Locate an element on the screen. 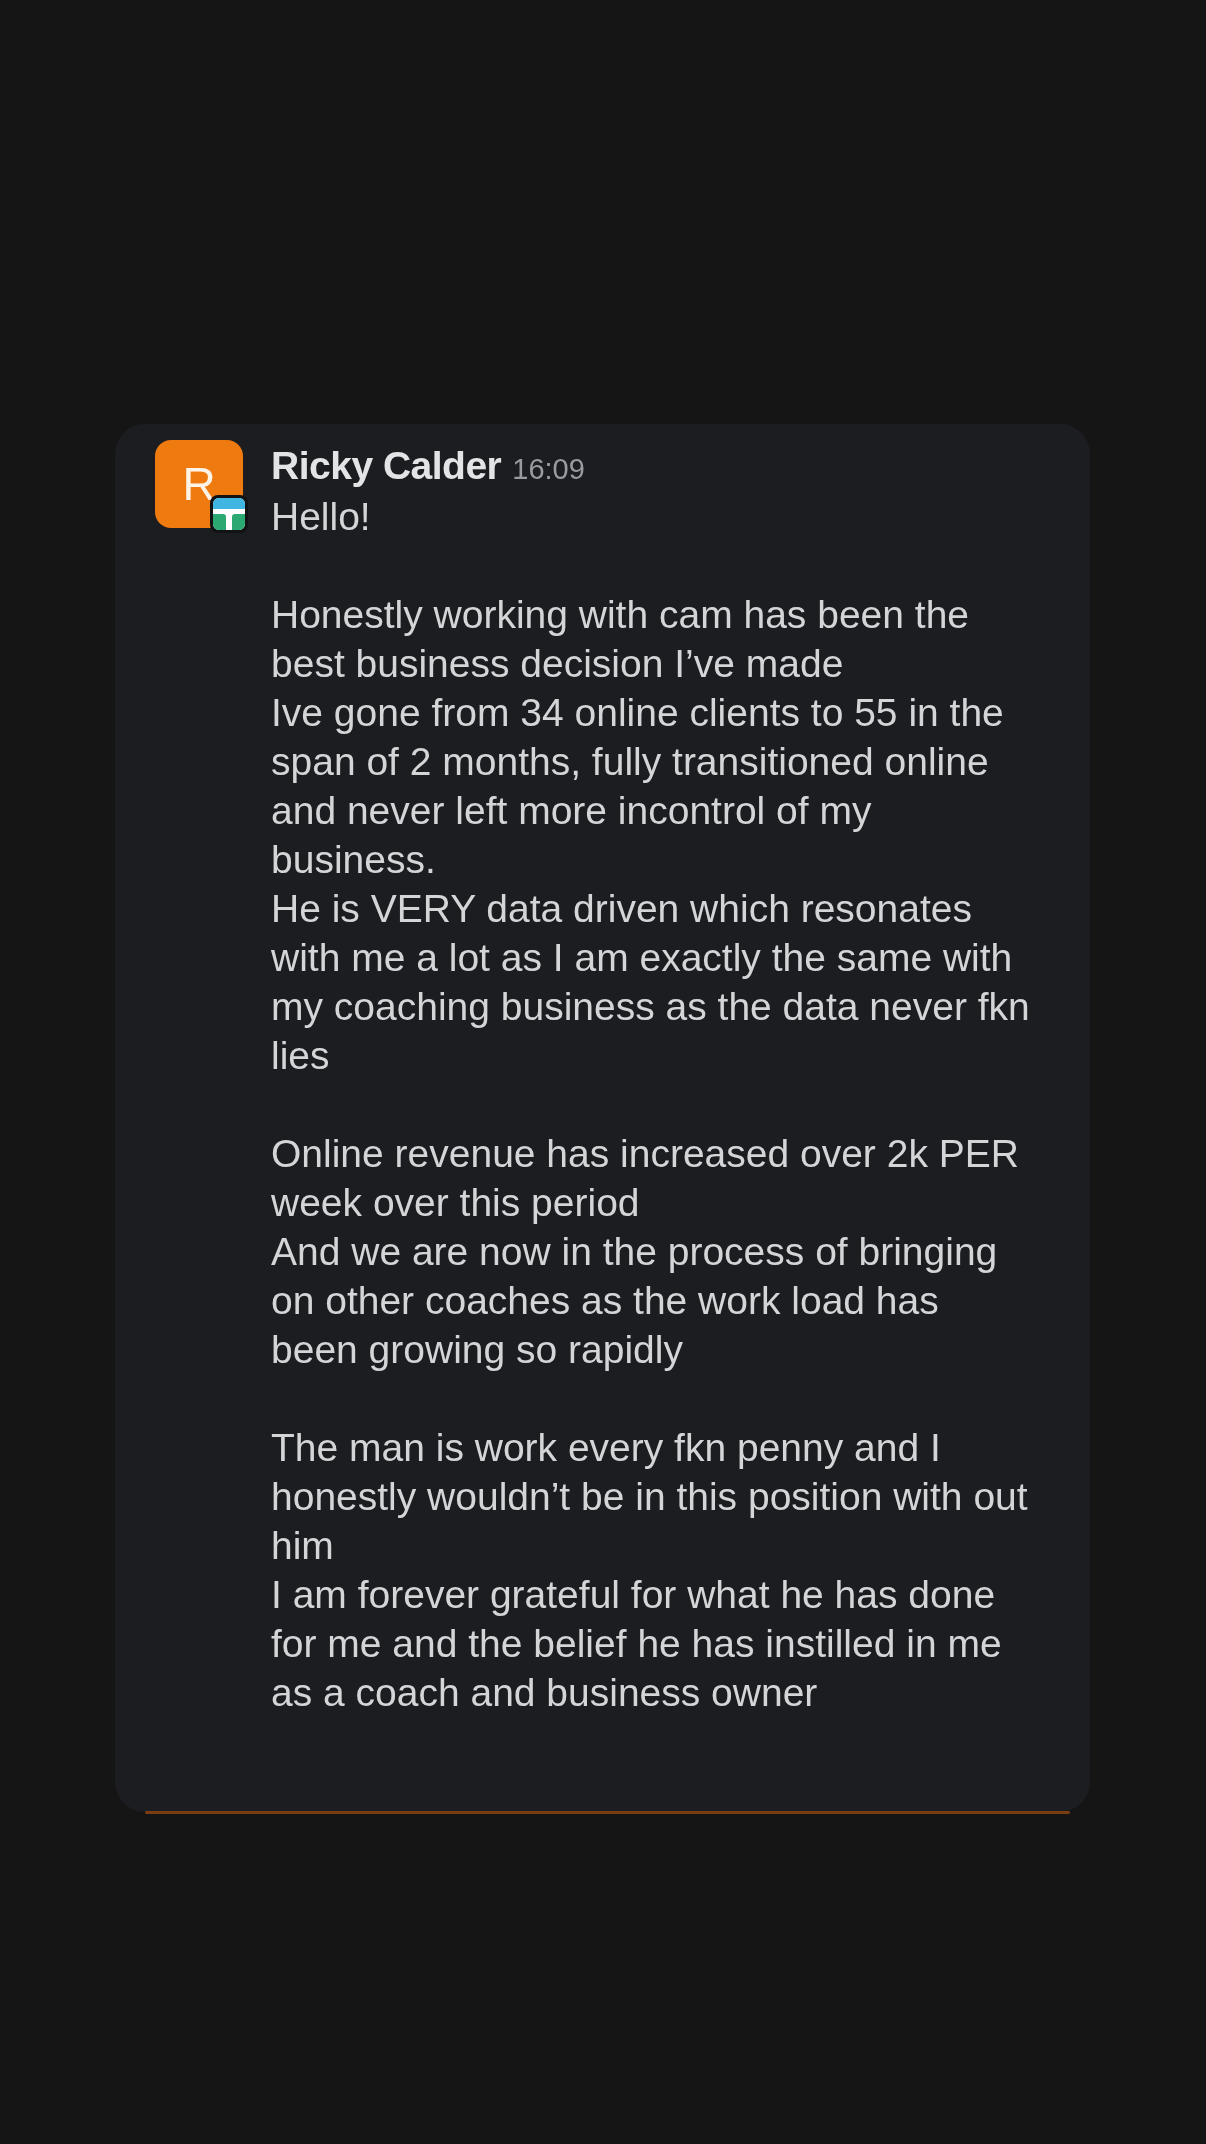 Image resolution: width=1206 pixels, height=2144 pixels. message-time: 16:09 is located at coordinates (548, 469).